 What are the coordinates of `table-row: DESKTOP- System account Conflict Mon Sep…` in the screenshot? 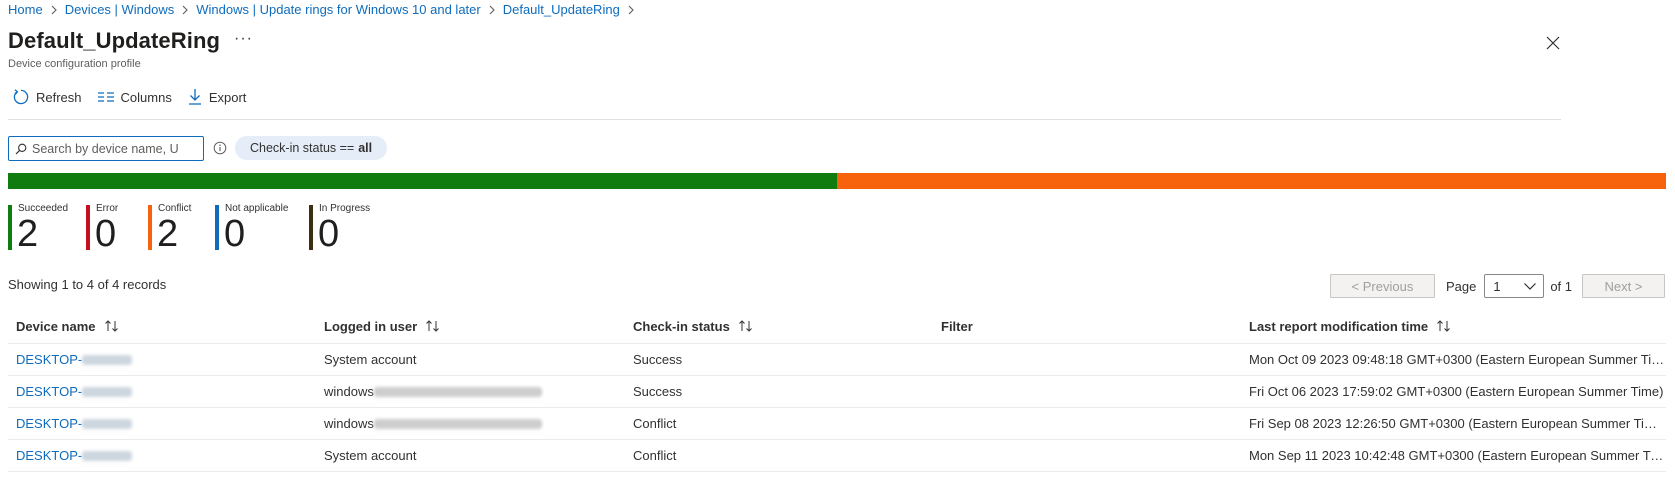 It's located at (837, 455).